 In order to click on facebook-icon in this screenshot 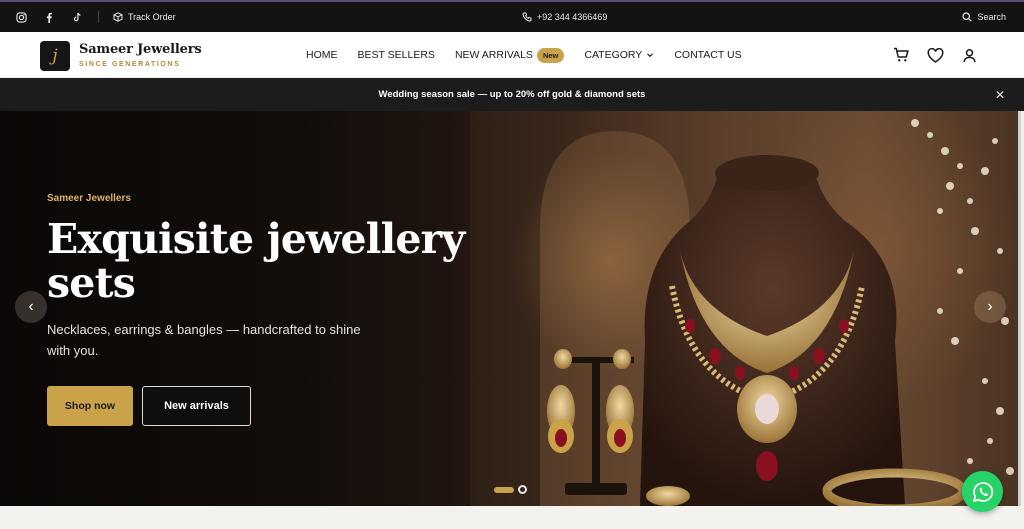, I will do `click(49, 17)`.